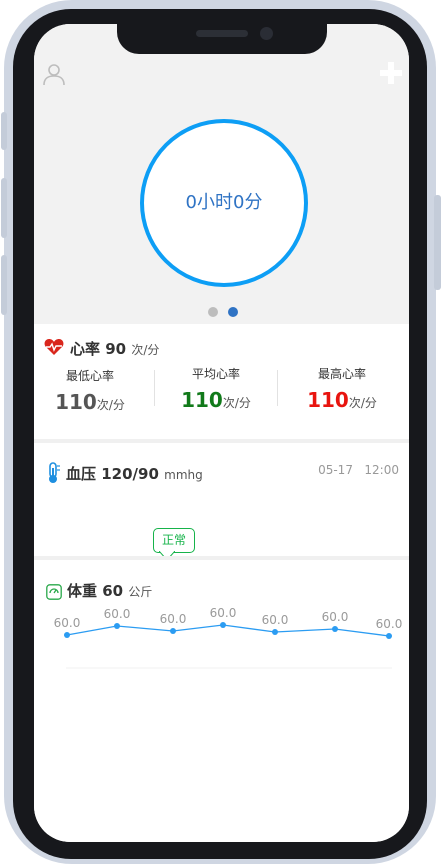  I want to click on avg-heart-rate: 平均心率 110次/分, so click(216, 388).